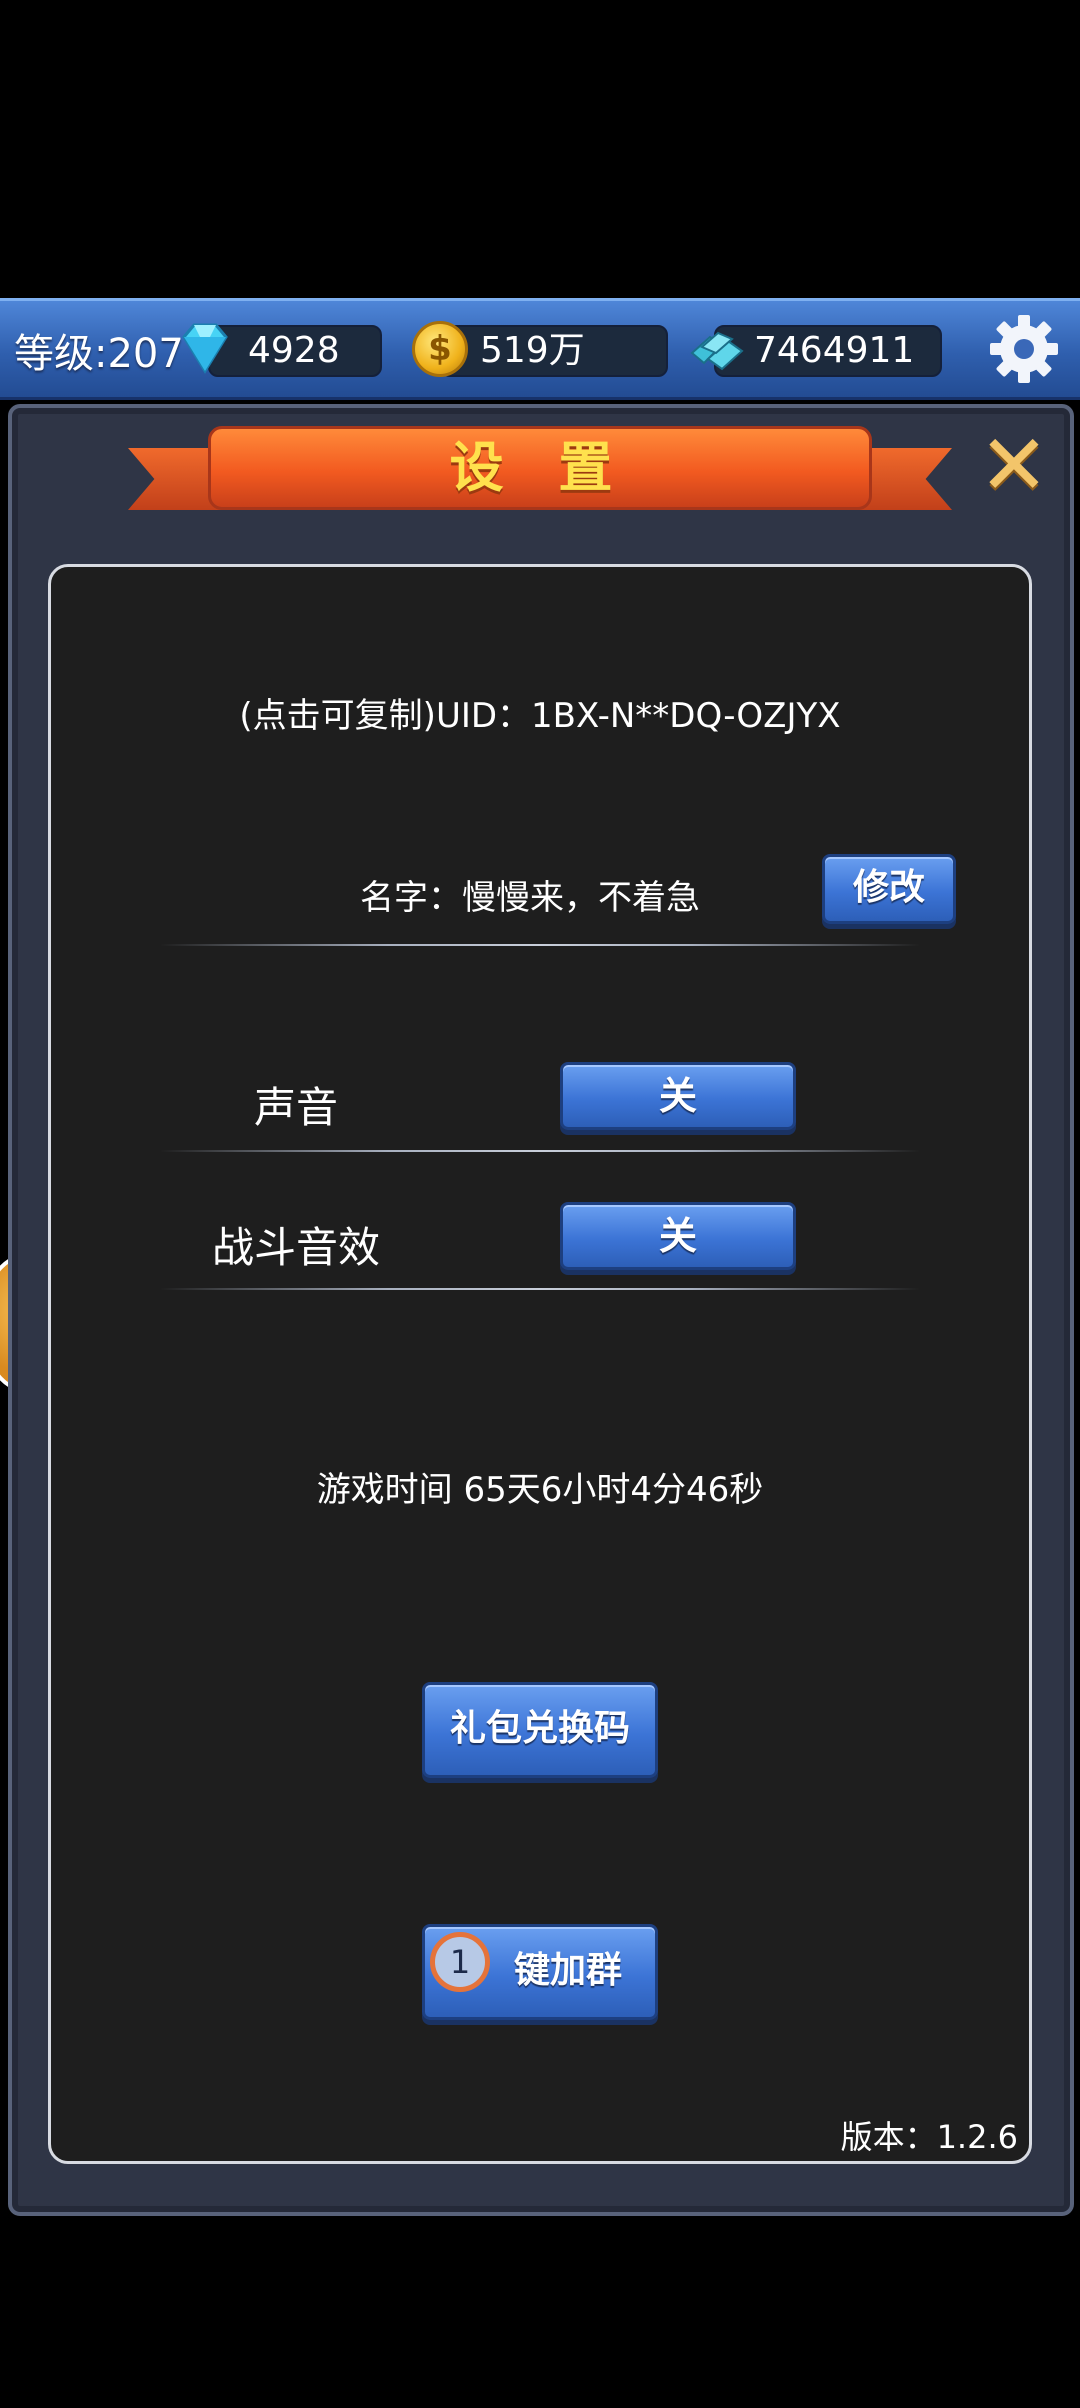 This screenshot has width=1080, height=2408. Describe the element at coordinates (540, 1730) in the screenshot. I see `gift-code-button: 礼包兑换码` at that location.